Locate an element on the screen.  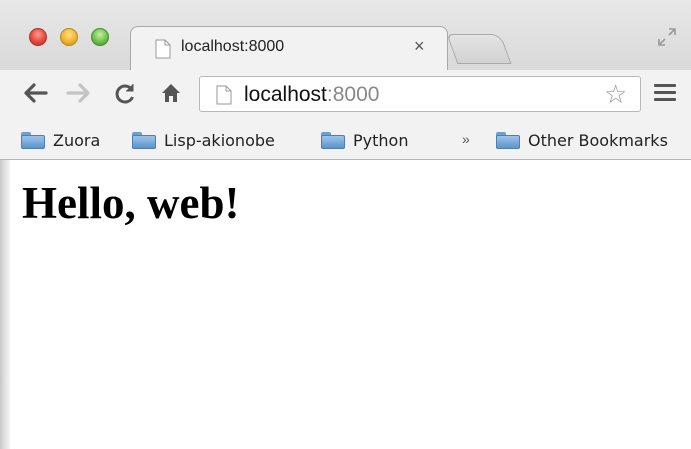
bookmark-label: Python is located at coordinates (381, 140).